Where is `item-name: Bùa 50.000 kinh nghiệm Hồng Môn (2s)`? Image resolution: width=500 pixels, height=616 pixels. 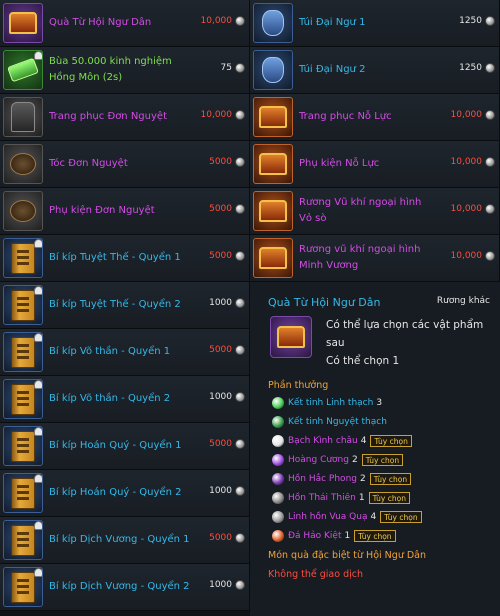
item-name: Bùa 50.000 kinh nghiệm Hồng Môn (2s) is located at coordinates (110, 70).